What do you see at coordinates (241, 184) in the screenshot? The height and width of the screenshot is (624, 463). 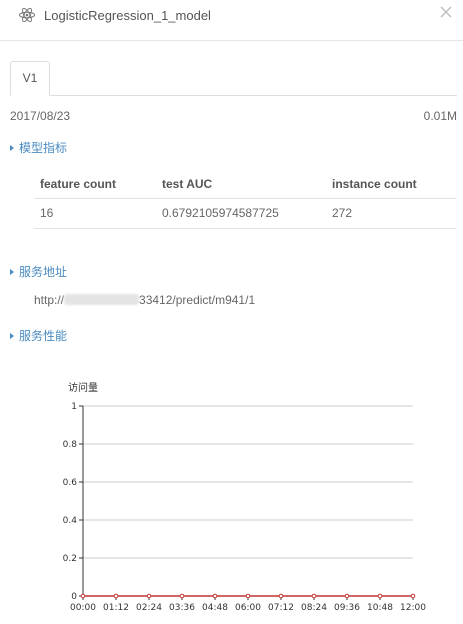 I see `column-header-test-auc: test AUC` at bounding box center [241, 184].